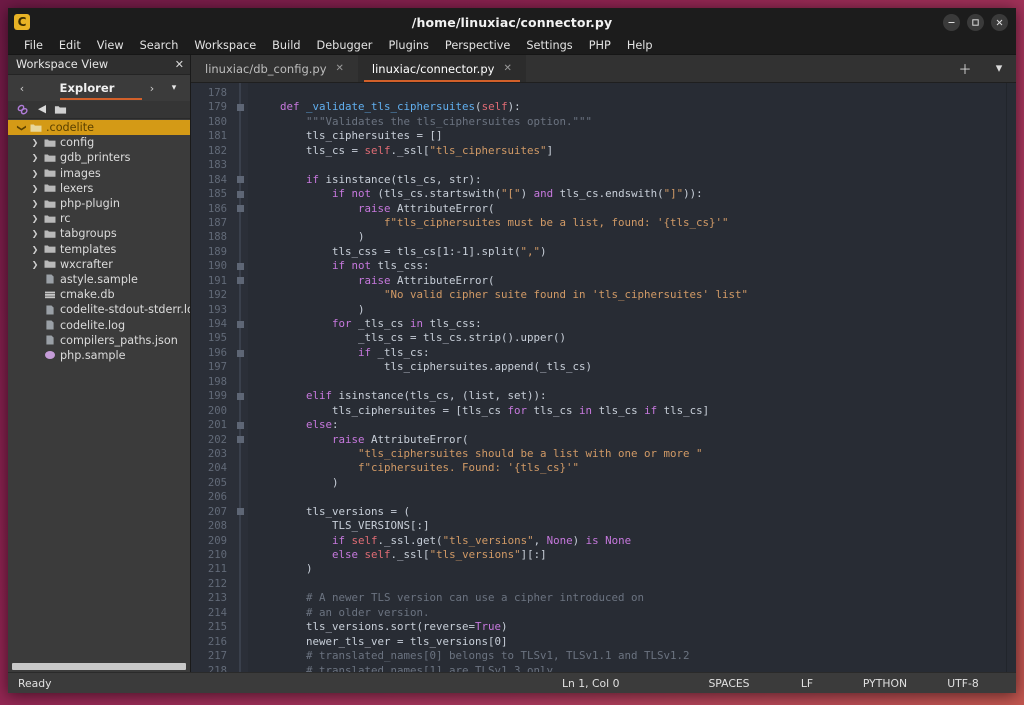 The image size is (1024, 705). What do you see at coordinates (630, 627) in the screenshot?
I see `code-line: tls_versions.sort(reverse=True)` at bounding box center [630, 627].